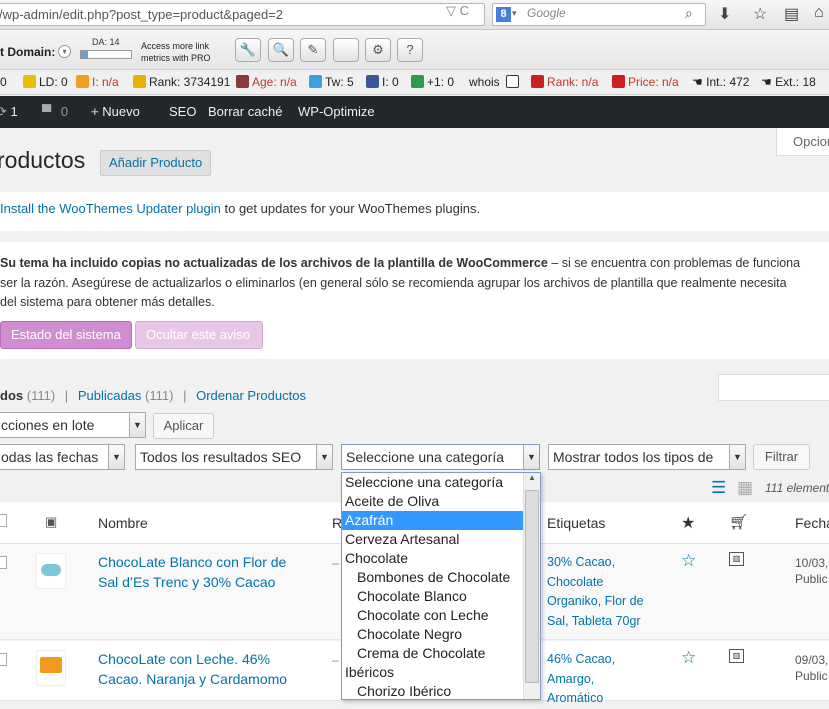 The height and width of the screenshot is (709, 829). What do you see at coordinates (441, 672) in the screenshot?
I see `category-option: Ibéricos` at bounding box center [441, 672].